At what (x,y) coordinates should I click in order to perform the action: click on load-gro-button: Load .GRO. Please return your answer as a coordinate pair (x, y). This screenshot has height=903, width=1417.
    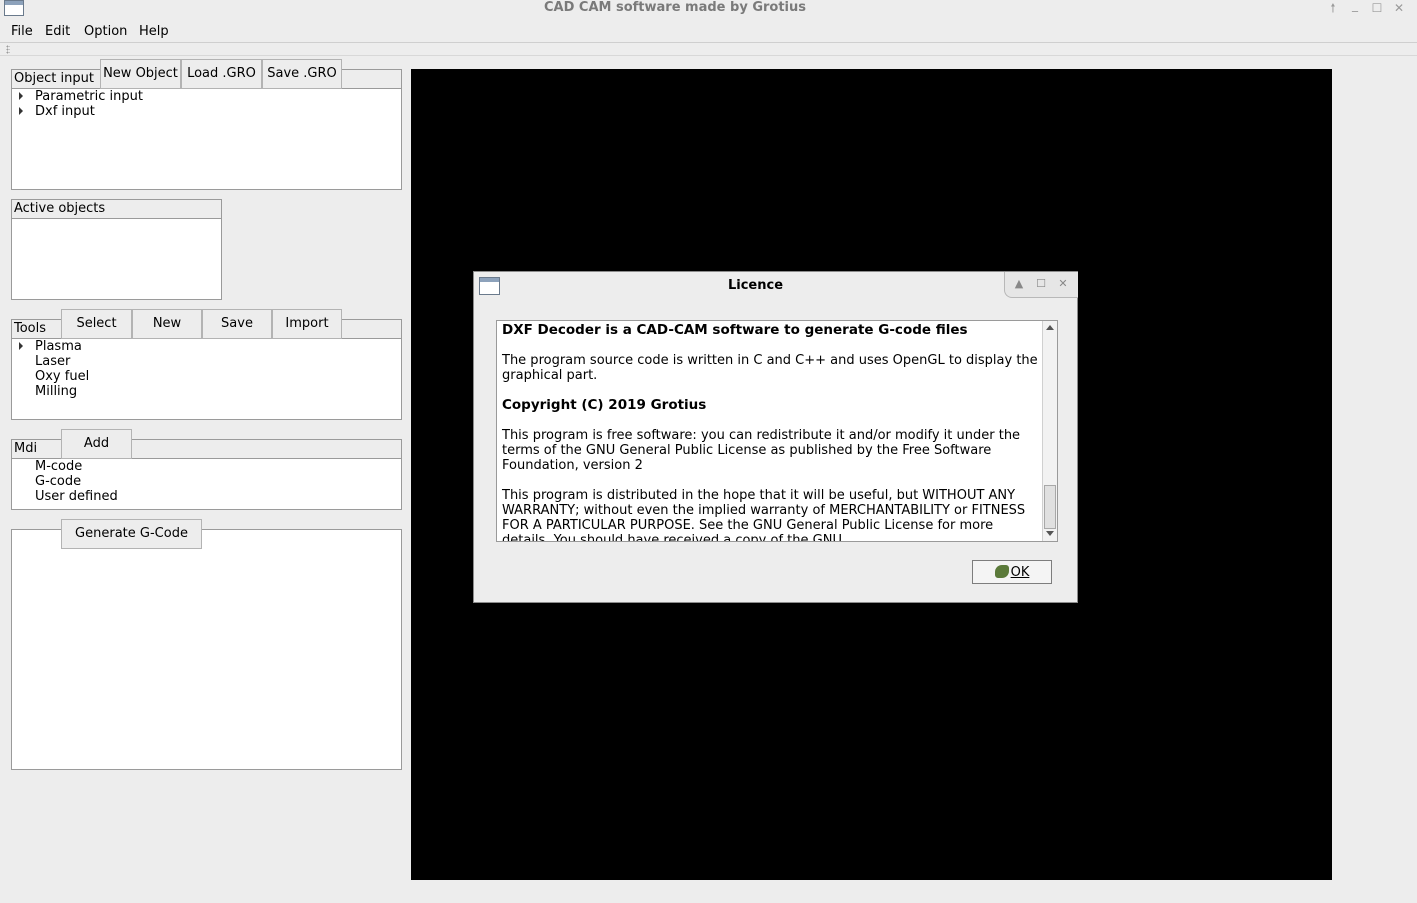
    Looking at the image, I should click on (221, 74).